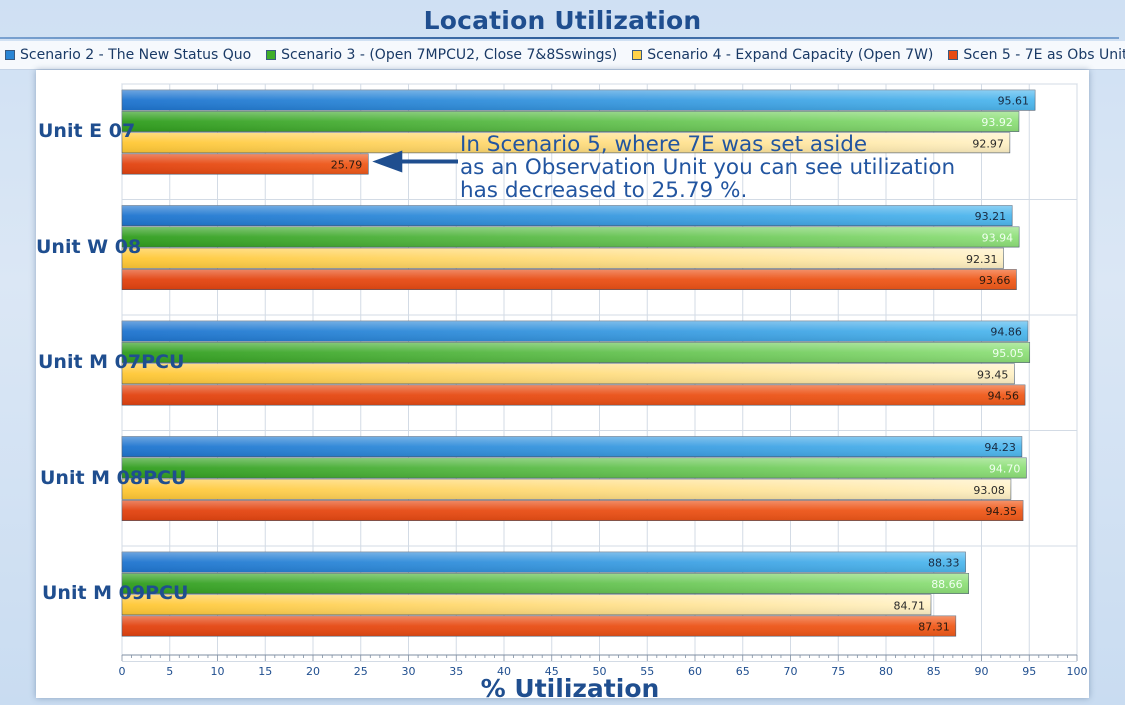 This screenshot has width=1125, height=705. What do you see at coordinates (1014, 101) in the screenshot?
I see `bar-value-label: 95.61` at bounding box center [1014, 101].